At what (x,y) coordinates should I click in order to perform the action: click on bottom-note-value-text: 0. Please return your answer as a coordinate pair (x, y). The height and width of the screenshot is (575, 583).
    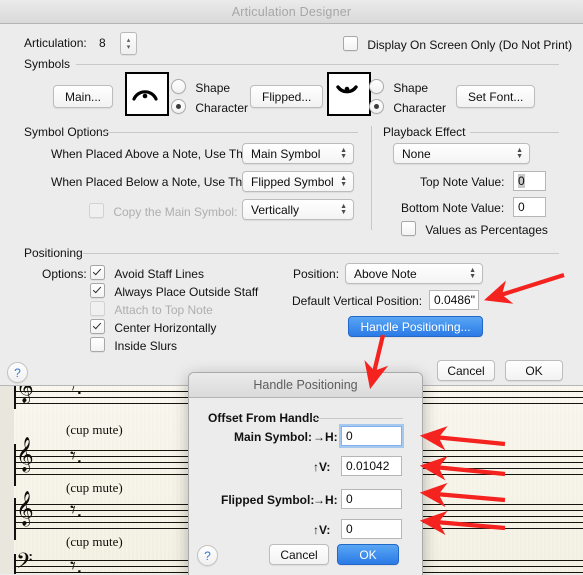
    Looking at the image, I should click on (521, 207).